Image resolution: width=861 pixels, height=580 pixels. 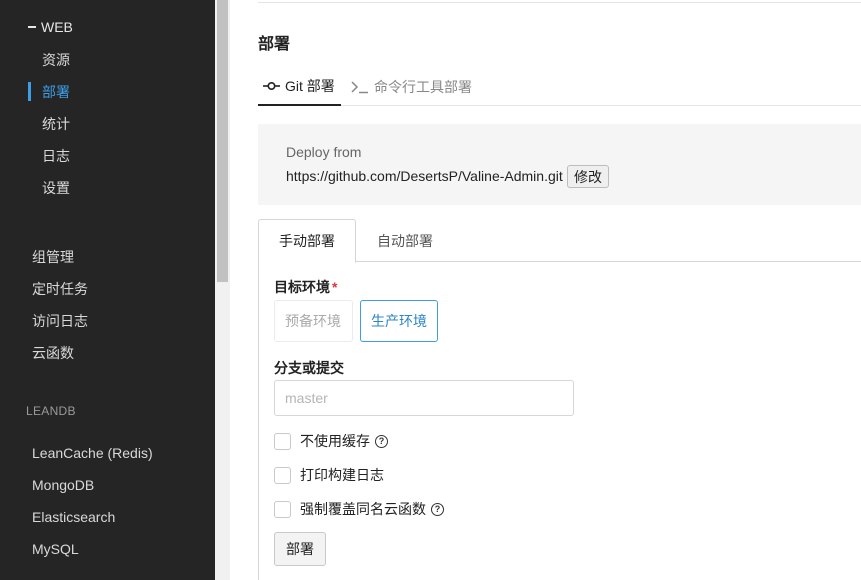 What do you see at coordinates (53, 257) in the screenshot?
I see `sidebar-item-groups: 组管理` at bounding box center [53, 257].